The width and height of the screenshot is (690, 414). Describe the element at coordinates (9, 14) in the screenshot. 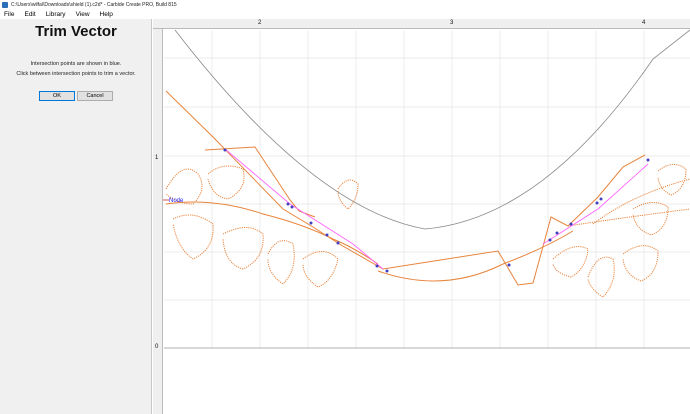

I see `menu-file: File` at that location.